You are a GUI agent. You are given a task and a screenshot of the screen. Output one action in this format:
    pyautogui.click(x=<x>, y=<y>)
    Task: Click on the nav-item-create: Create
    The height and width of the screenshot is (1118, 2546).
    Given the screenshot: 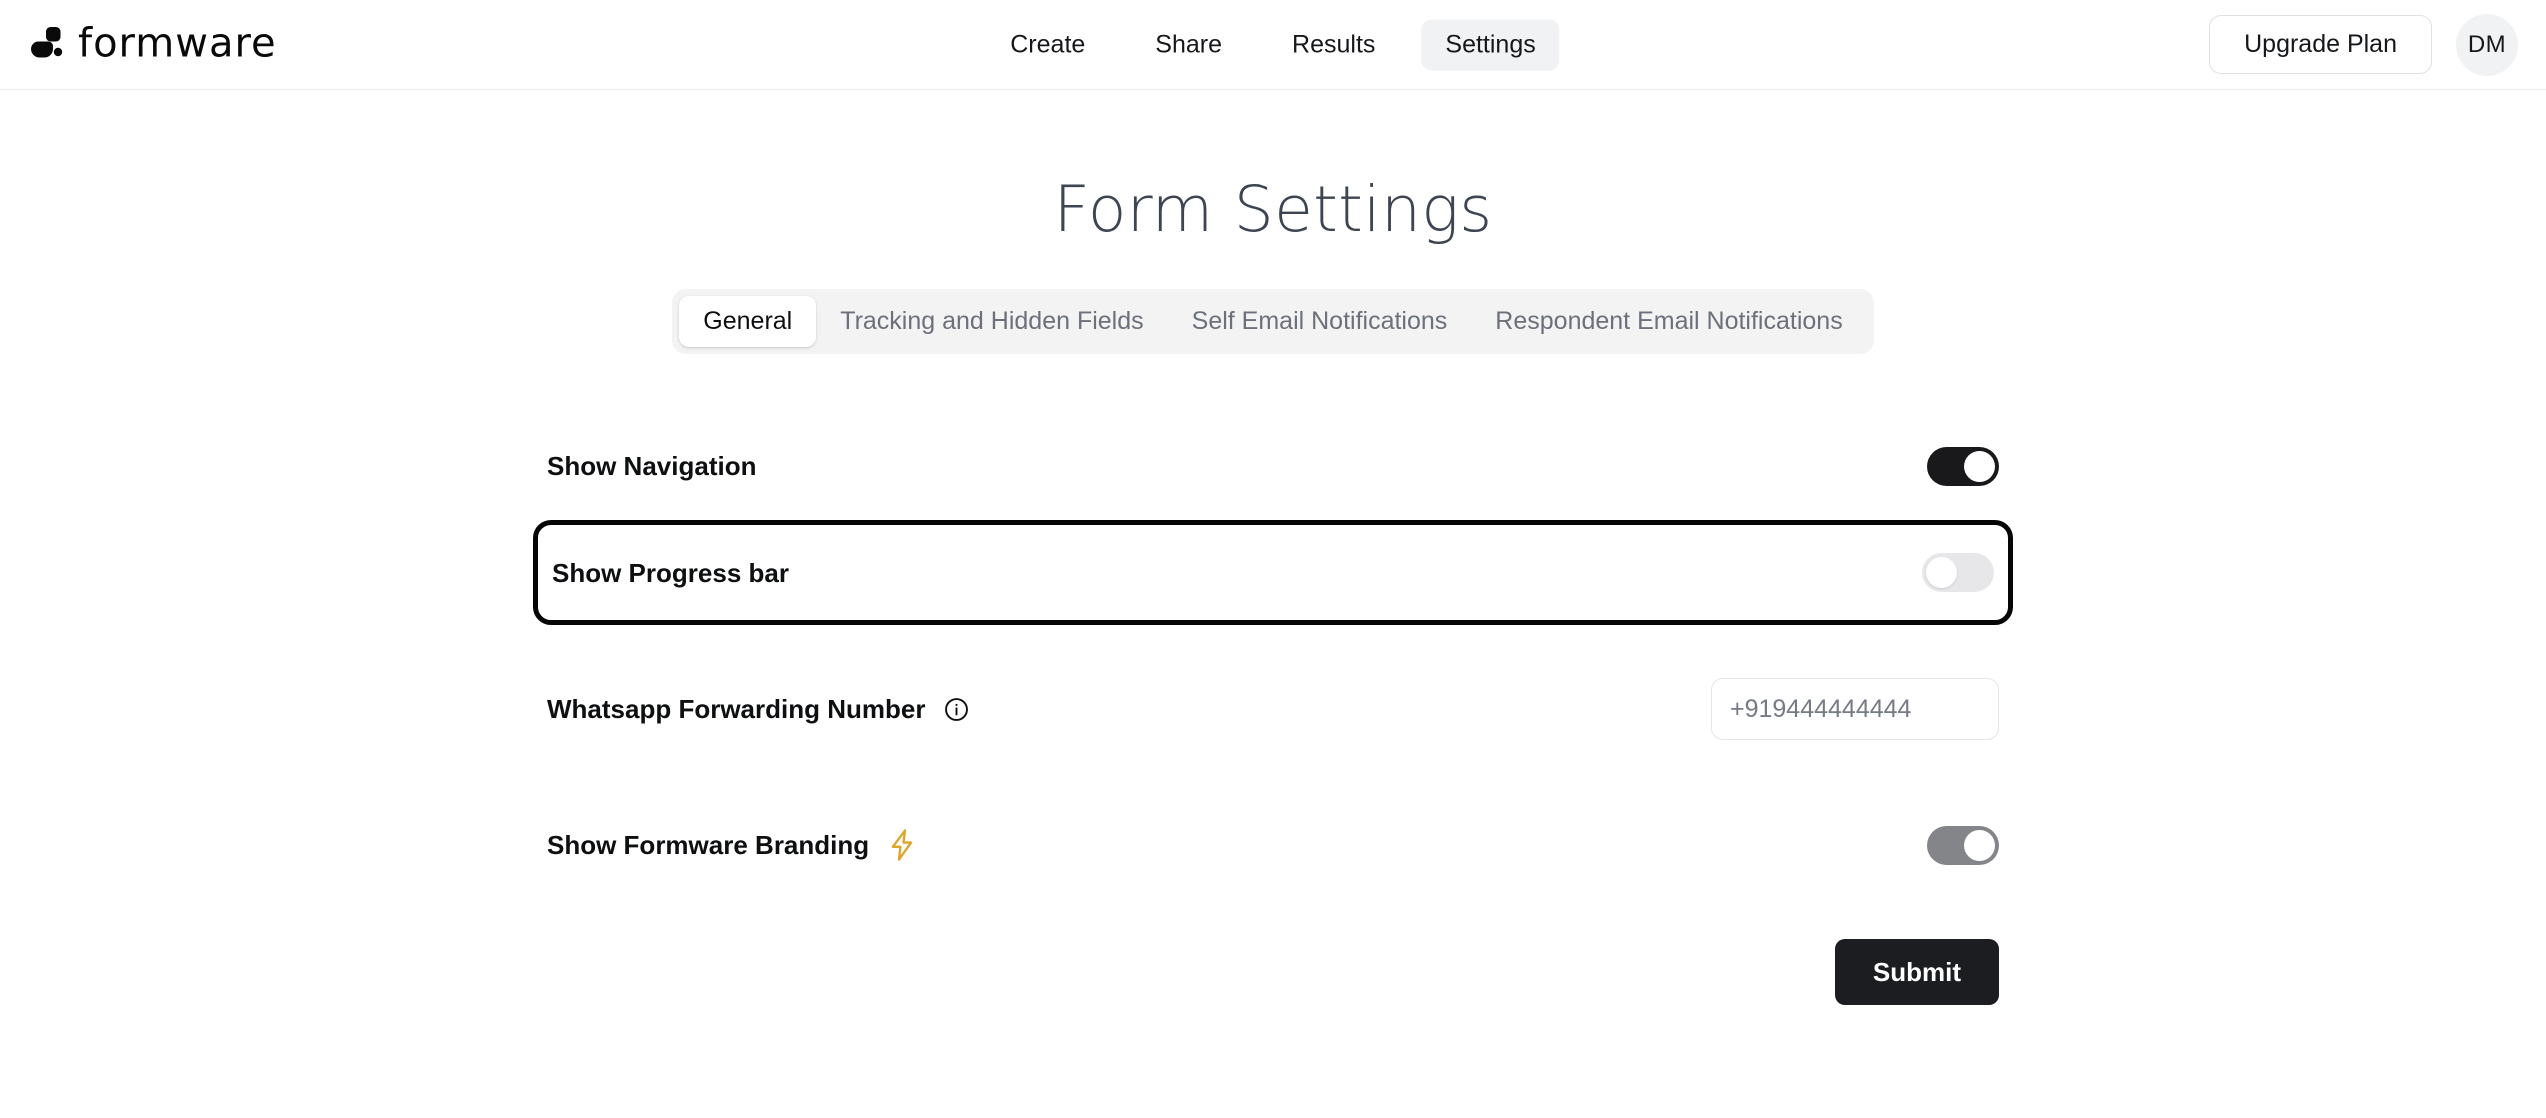 What is the action you would take?
    pyautogui.click(x=1047, y=44)
    